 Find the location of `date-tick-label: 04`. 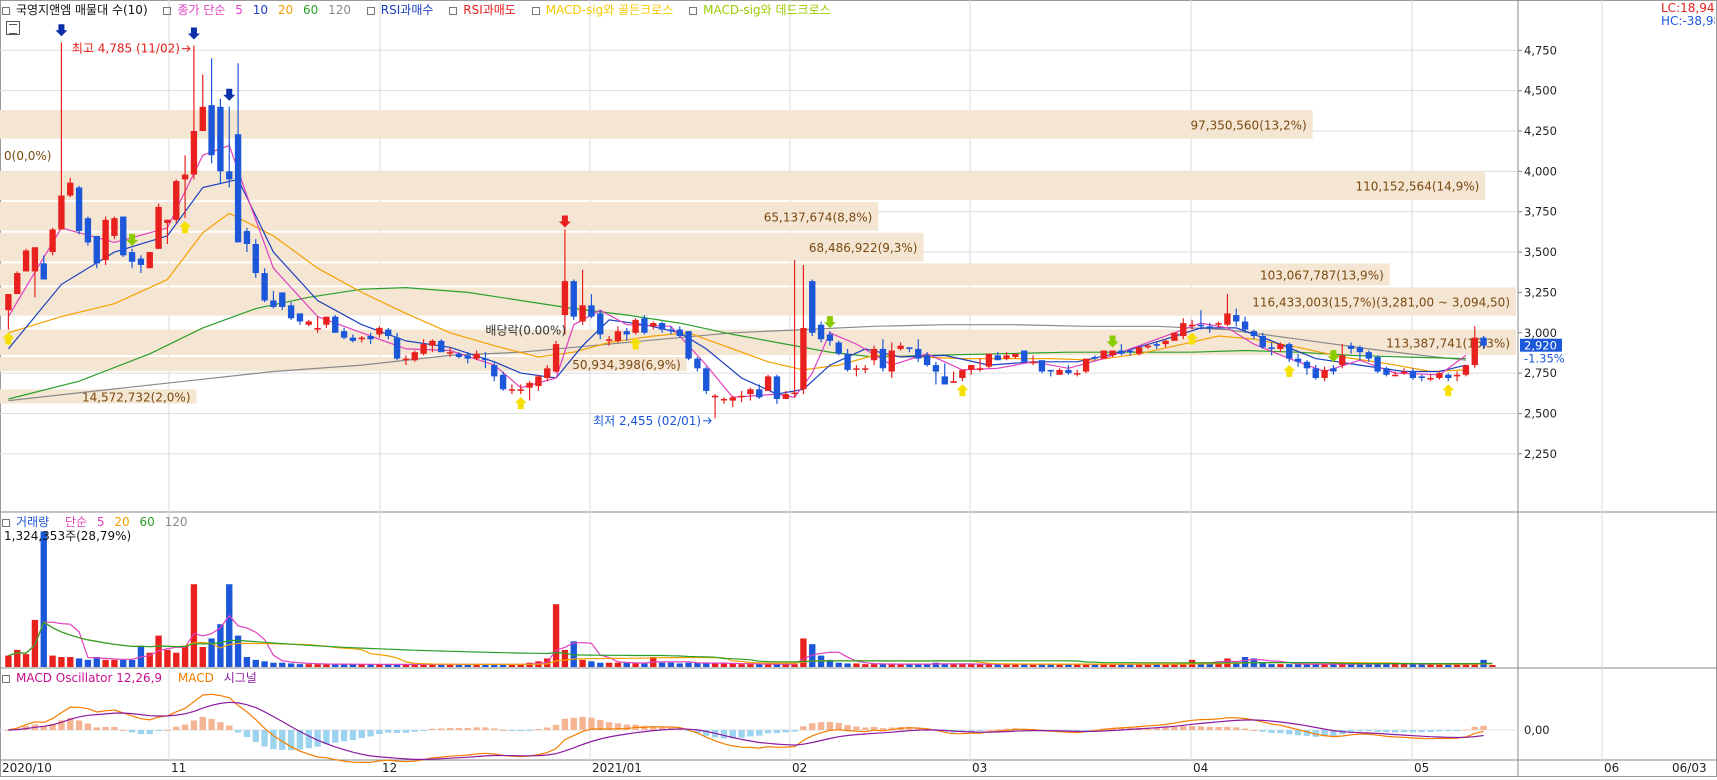

date-tick-label: 04 is located at coordinates (1200, 768).